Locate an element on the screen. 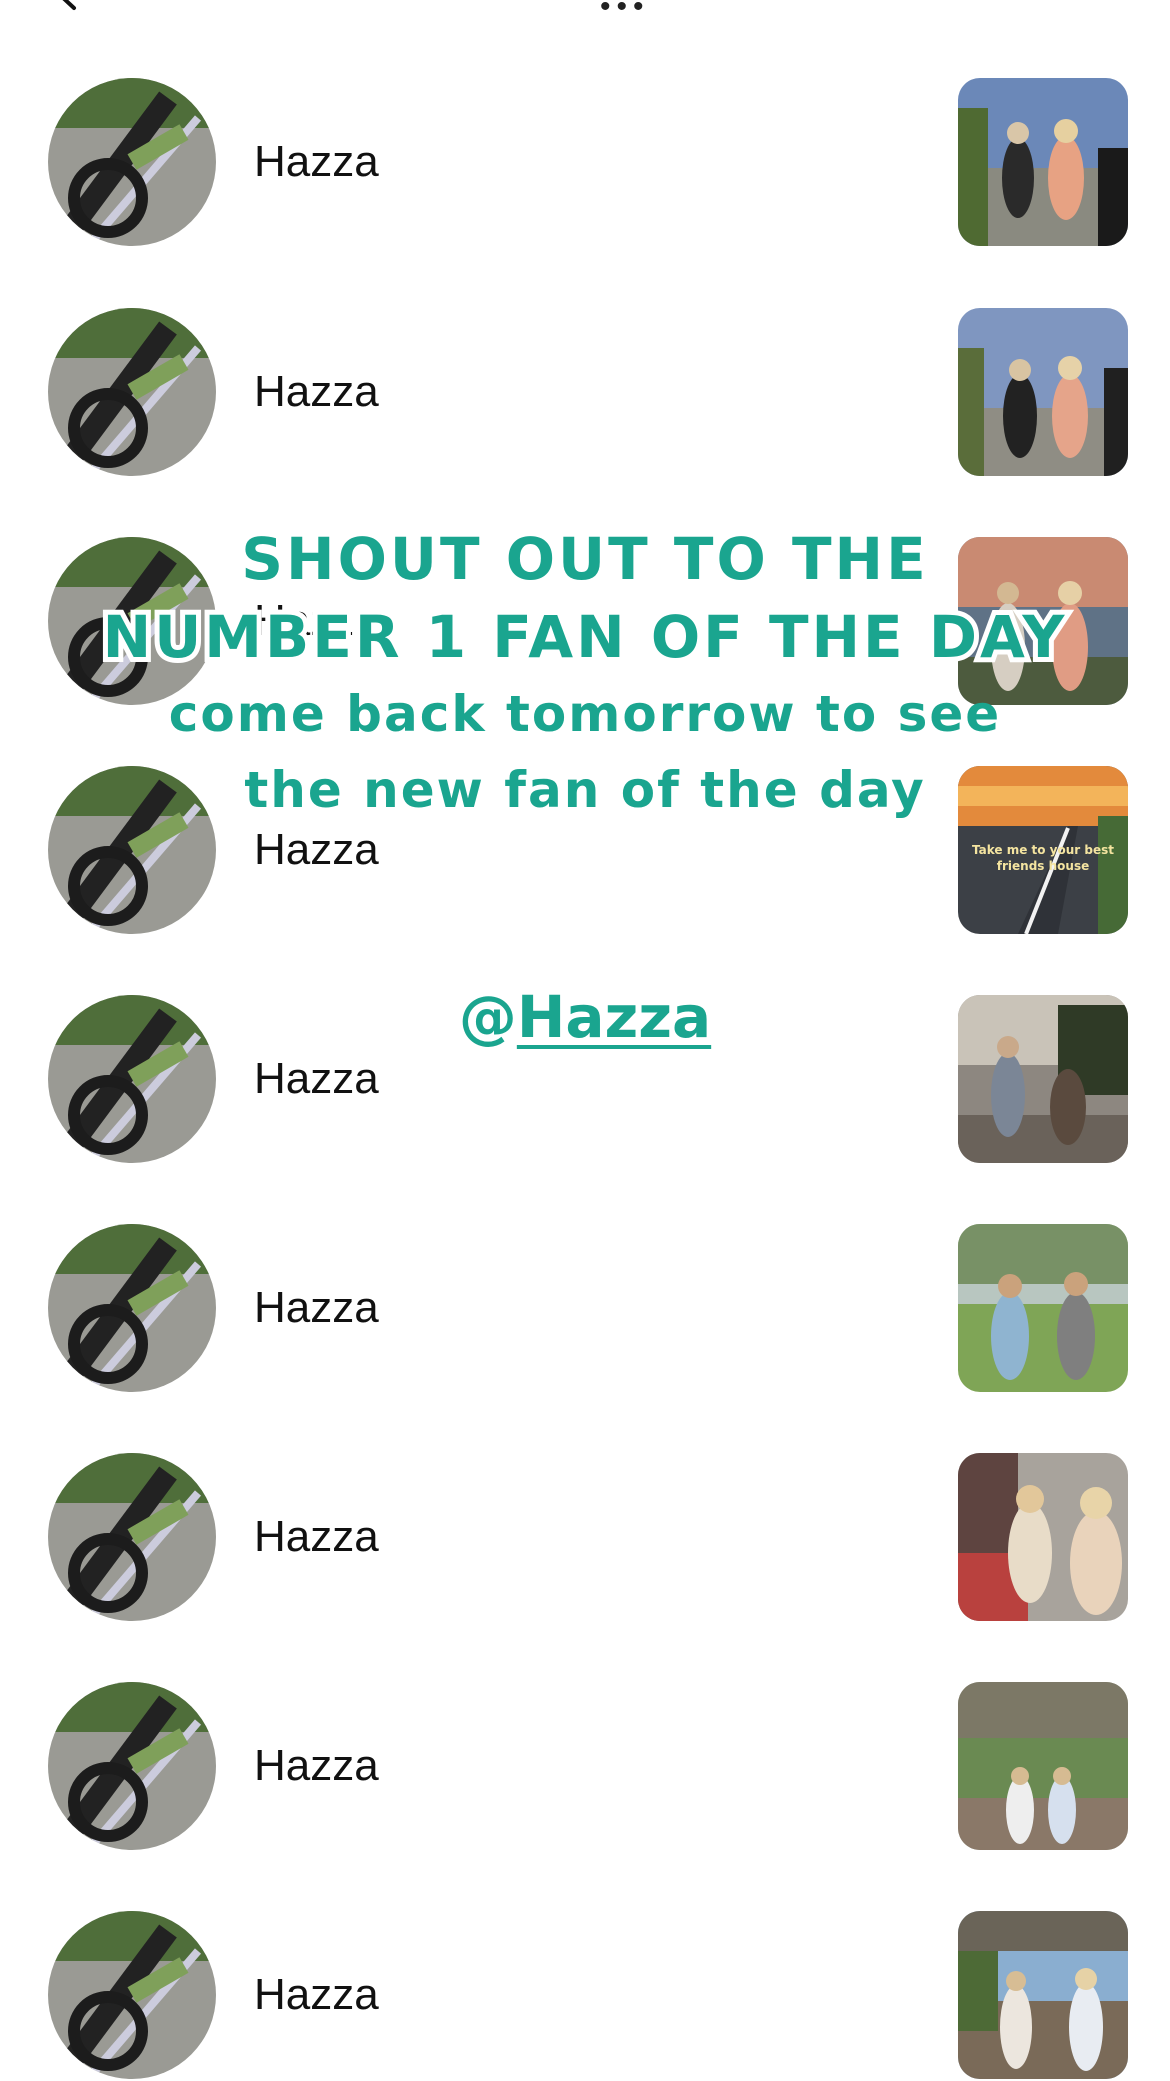 The height and width of the screenshot is (2081, 1170). overlay-subtext-2: the new fan of the day is located at coordinates (585, 790).